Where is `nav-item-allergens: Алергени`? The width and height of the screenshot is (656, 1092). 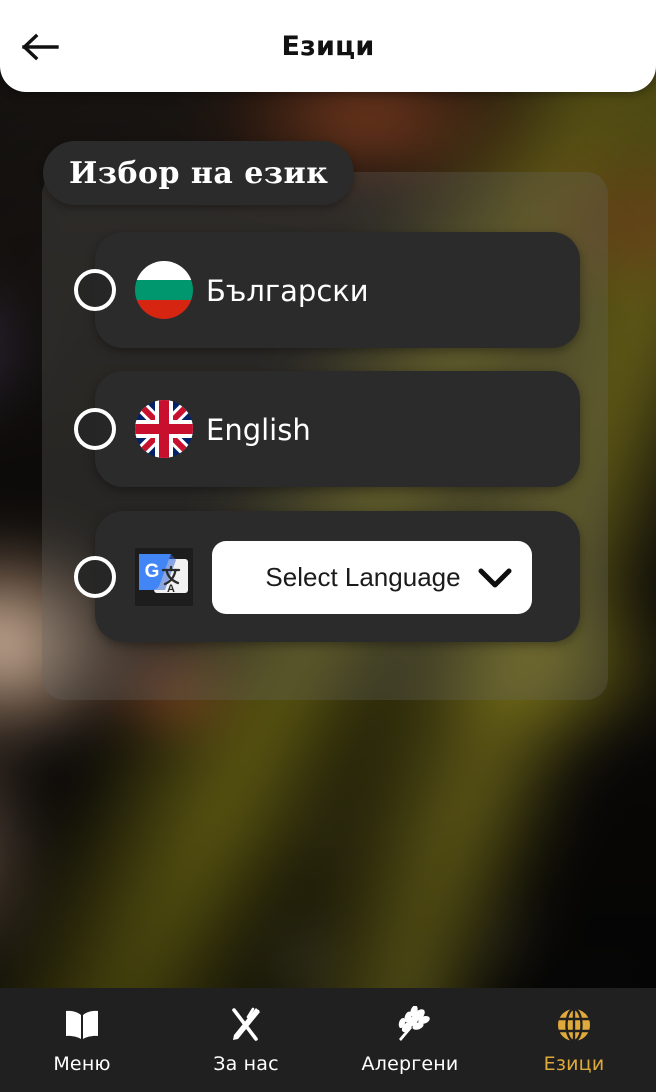
nav-item-allergens: Алергени is located at coordinates (410, 1040).